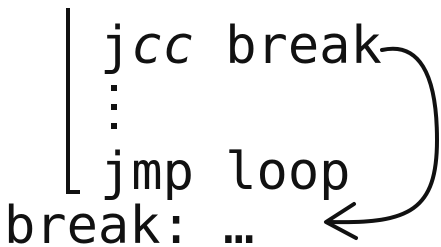  I want to click on jcc-condition: cc, so click(162, 46).